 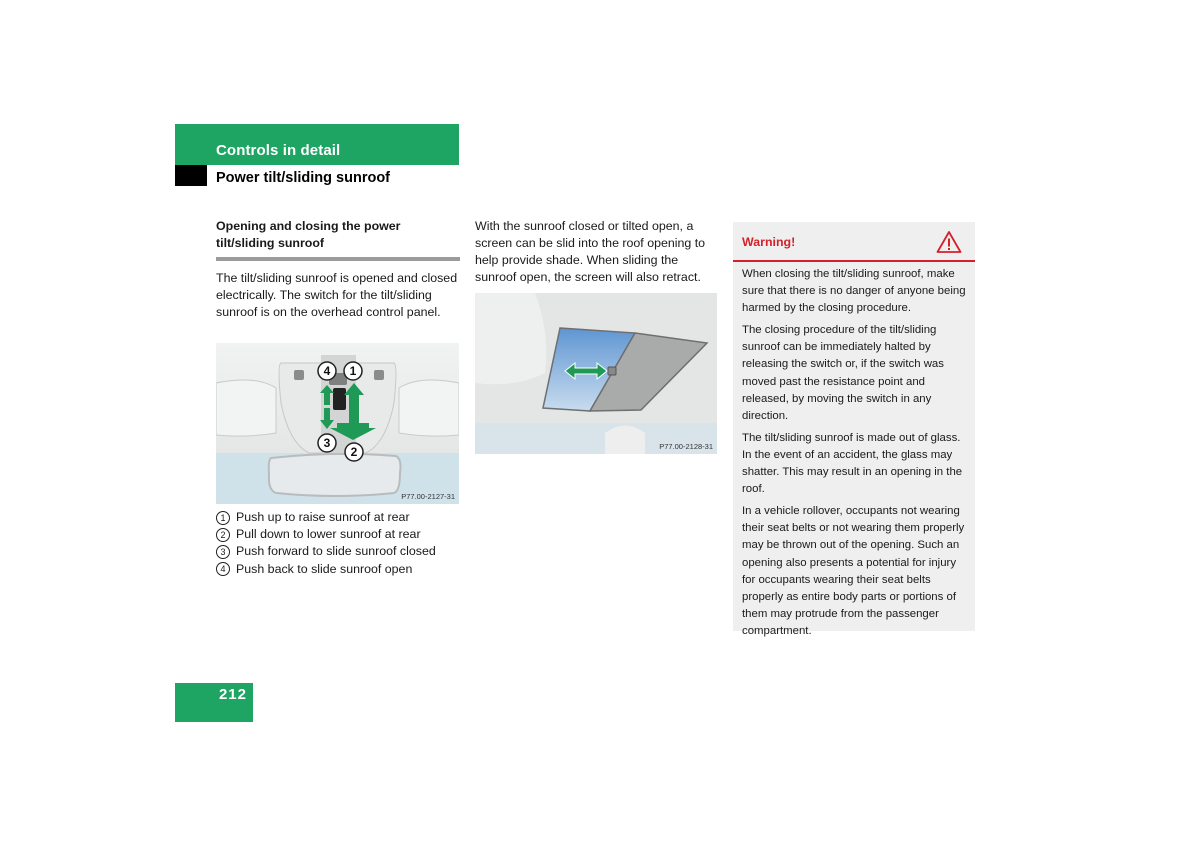 I want to click on page-number-tab: 212, so click(x=214, y=702).